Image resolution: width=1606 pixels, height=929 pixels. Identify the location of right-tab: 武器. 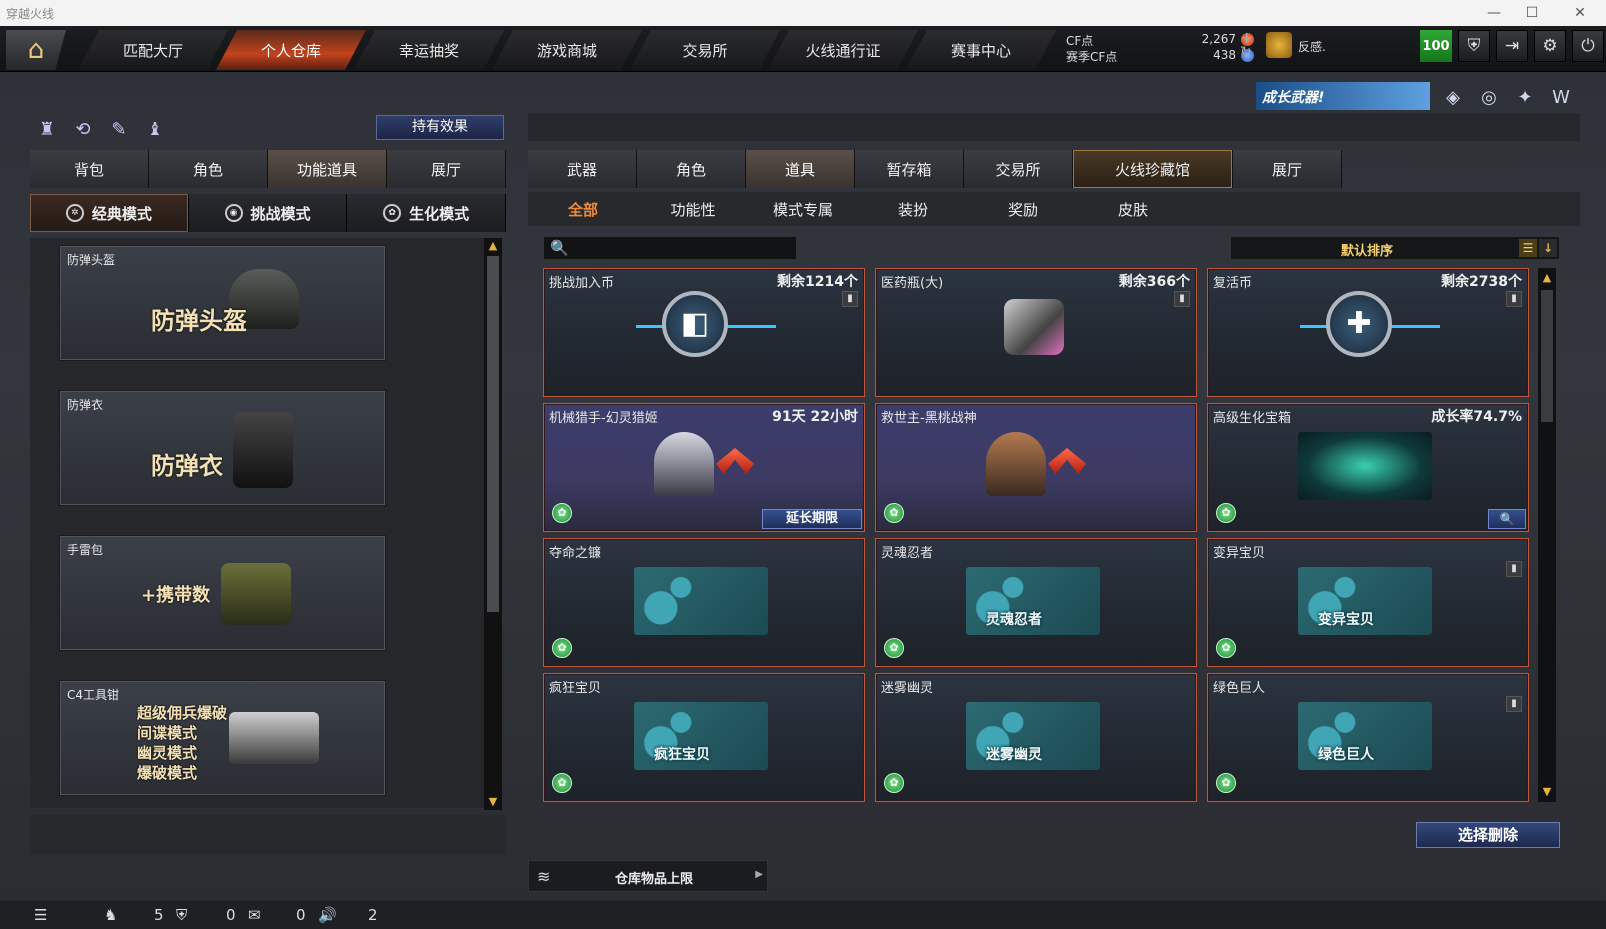
(582, 169).